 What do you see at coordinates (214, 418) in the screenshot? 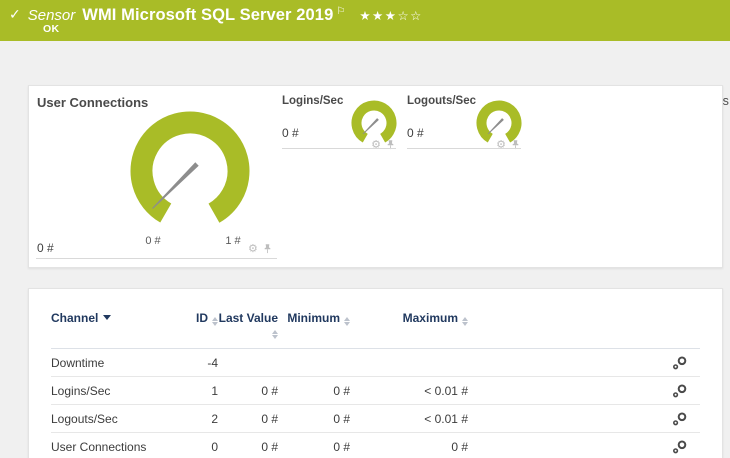
I see `cell-id: 2` at bounding box center [214, 418].